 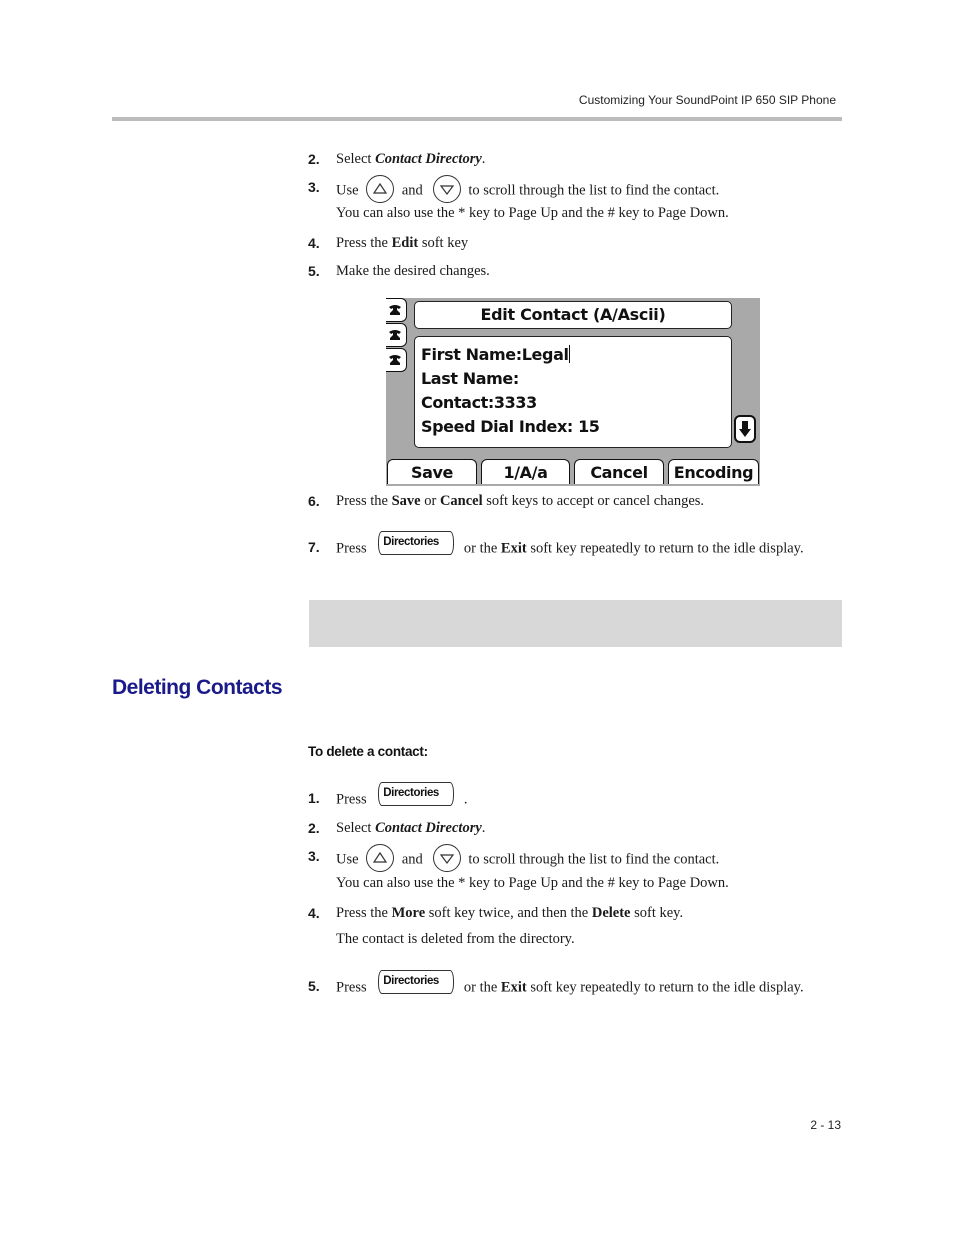 I want to click on softkey-input-mode: 1/A/a, so click(x=525, y=471).